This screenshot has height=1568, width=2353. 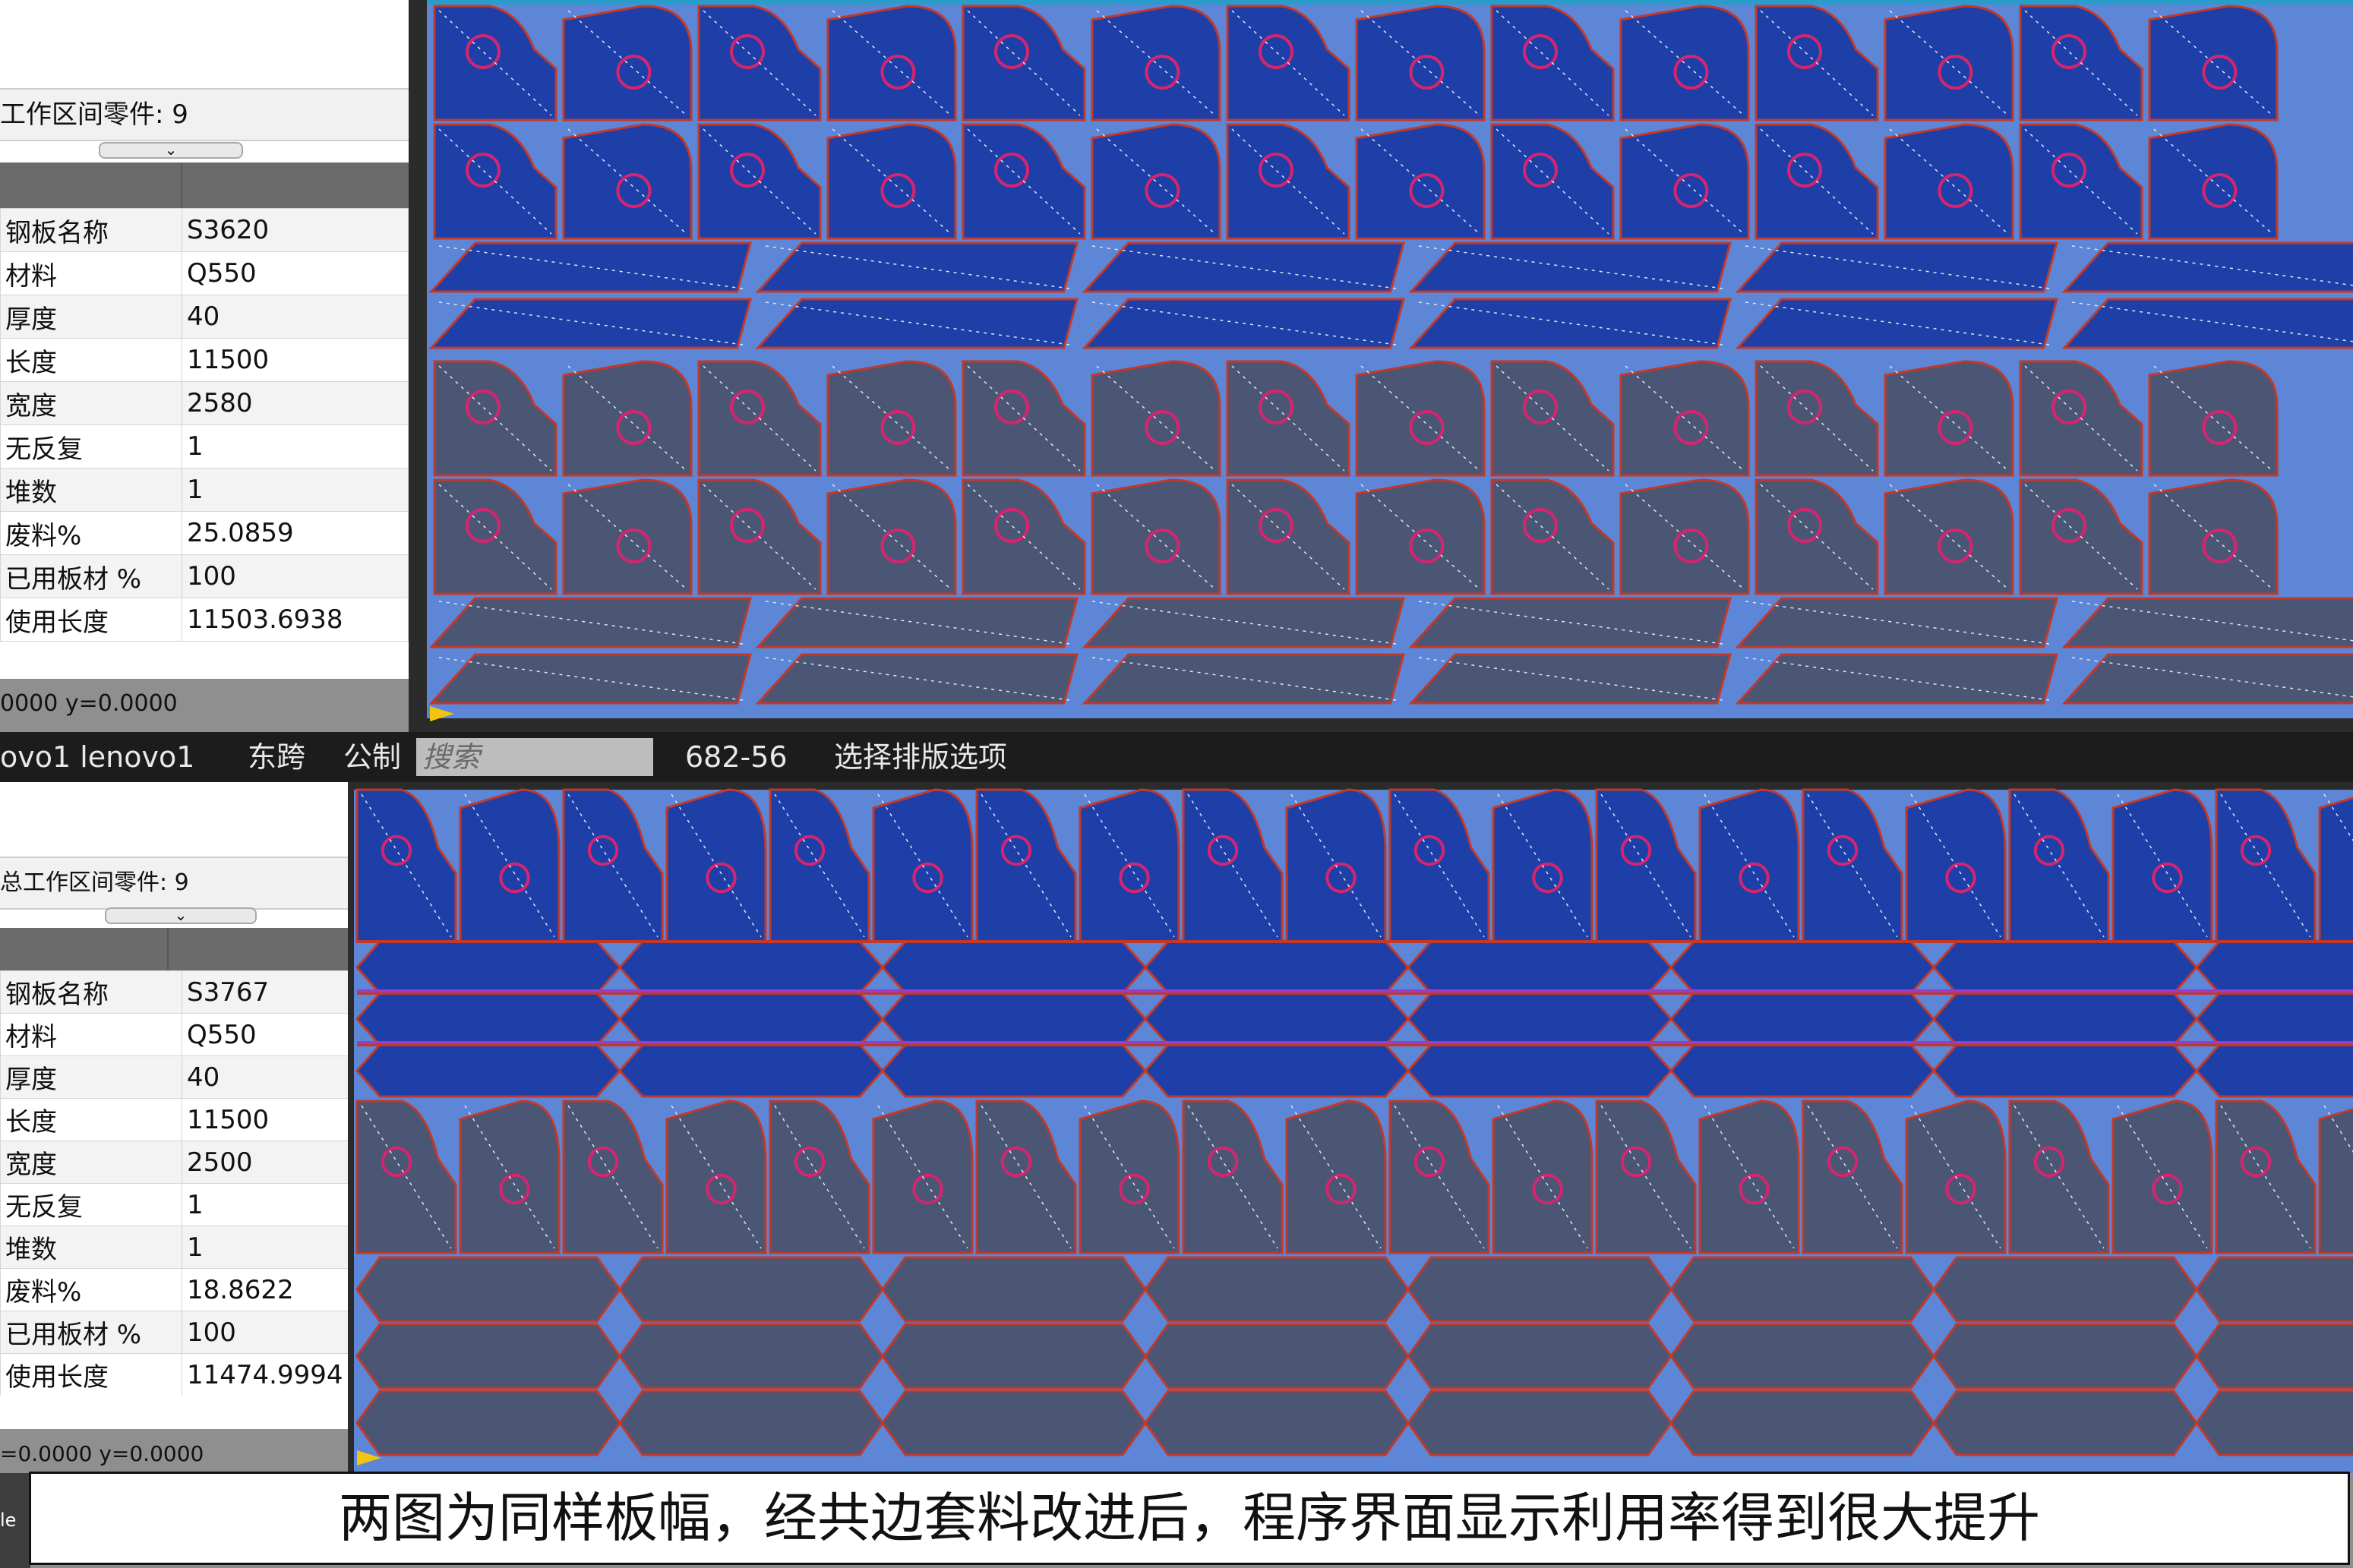 I want to click on property-row: 已用板材 % 100, so click(x=205, y=576).